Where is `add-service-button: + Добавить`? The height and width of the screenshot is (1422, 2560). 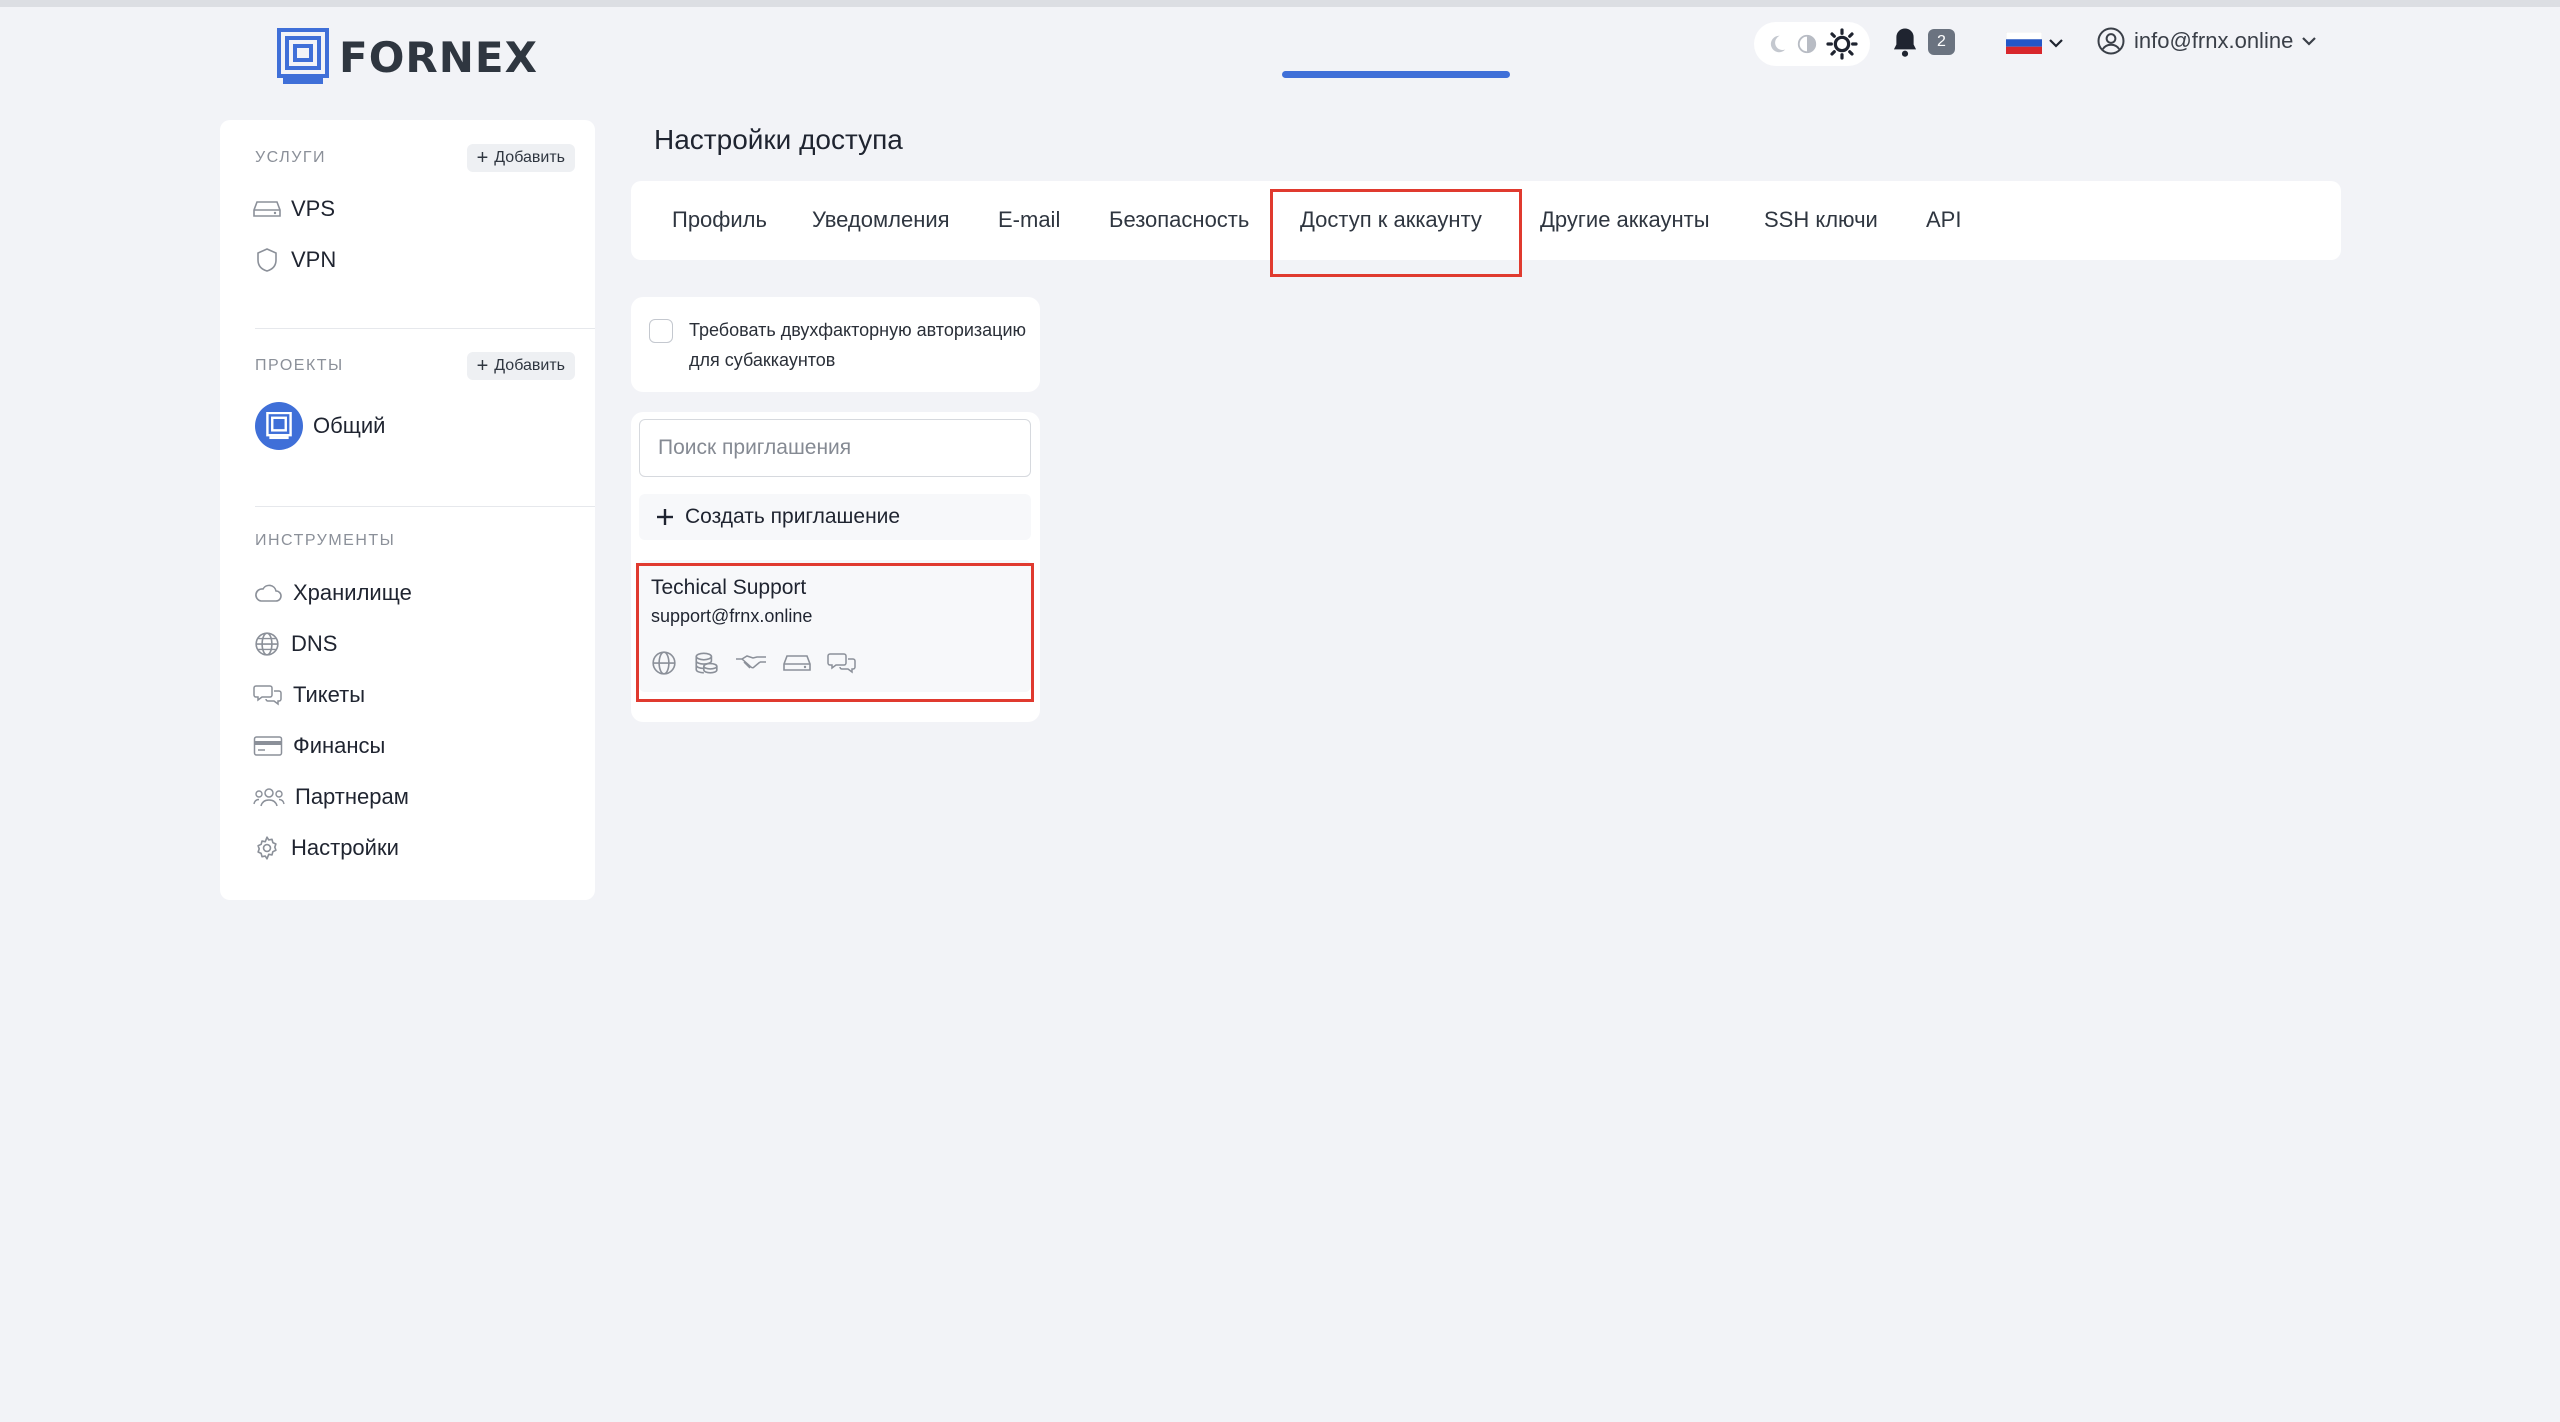 add-service-button: + Добавить is located at coordinates (520, 158).